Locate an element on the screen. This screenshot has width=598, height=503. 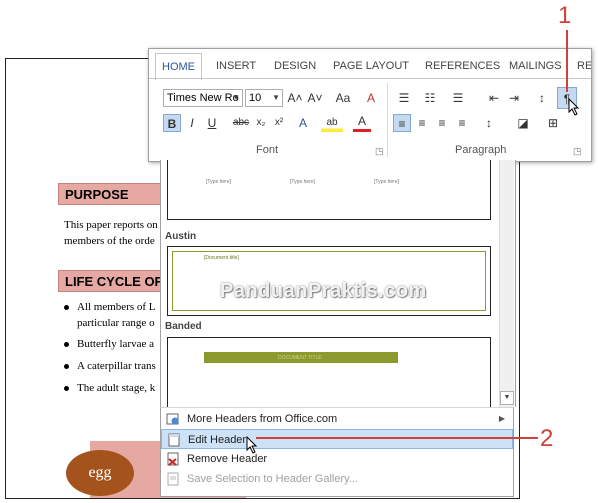
callout-number-1: 1 is located at coordinates (565, 15).